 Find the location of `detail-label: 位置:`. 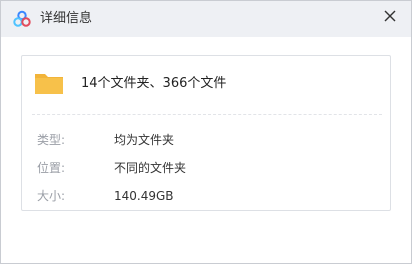

detail-label: 位置: is located at coordinates (51, 168).